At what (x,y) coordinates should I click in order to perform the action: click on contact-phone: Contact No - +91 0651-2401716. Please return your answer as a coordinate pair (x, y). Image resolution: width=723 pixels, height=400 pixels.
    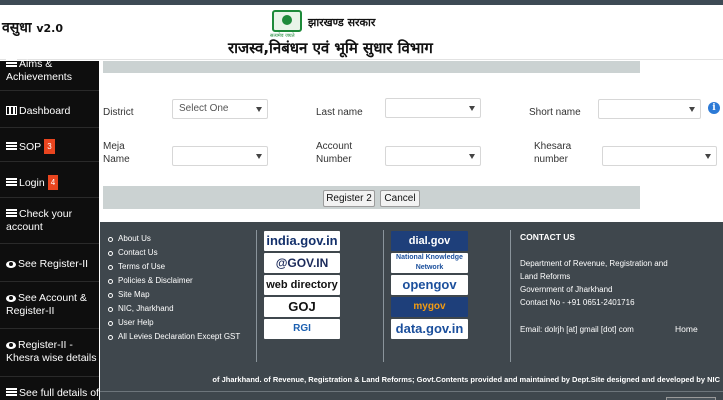
    Looking at the image, I should click on (577, 302).